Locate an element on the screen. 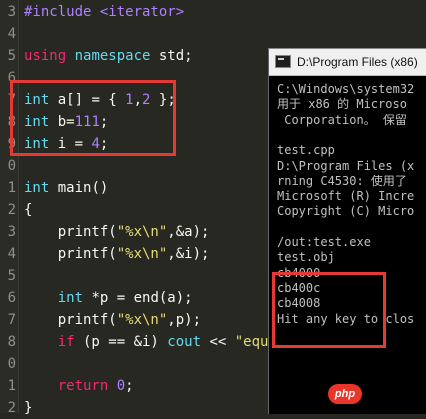 The height and width of the screenshot is (419, 426). code-token: #include <iterator> is located at coordinates (104, 12).